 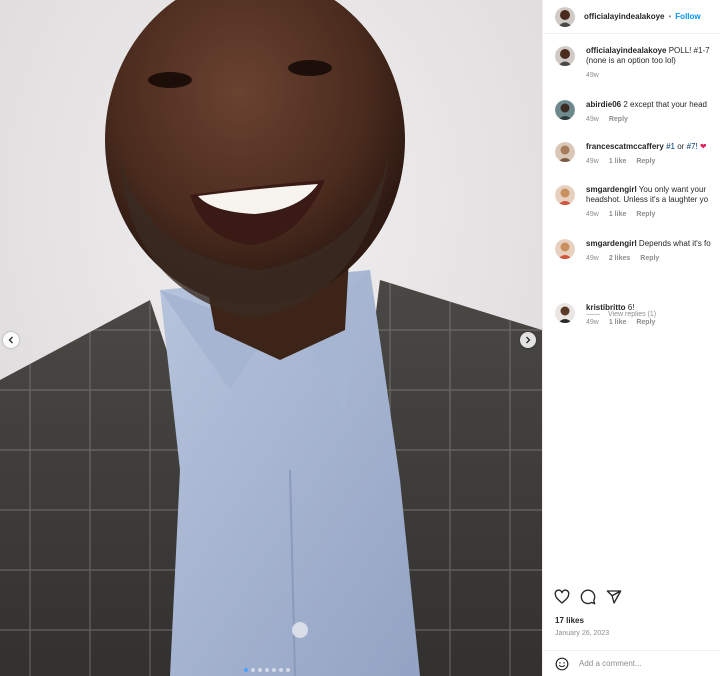 What do you see at coordinates (624, 16) in the screenshot?
I see `author-username: officialayindealakoye` at bounding box center [624, 16].